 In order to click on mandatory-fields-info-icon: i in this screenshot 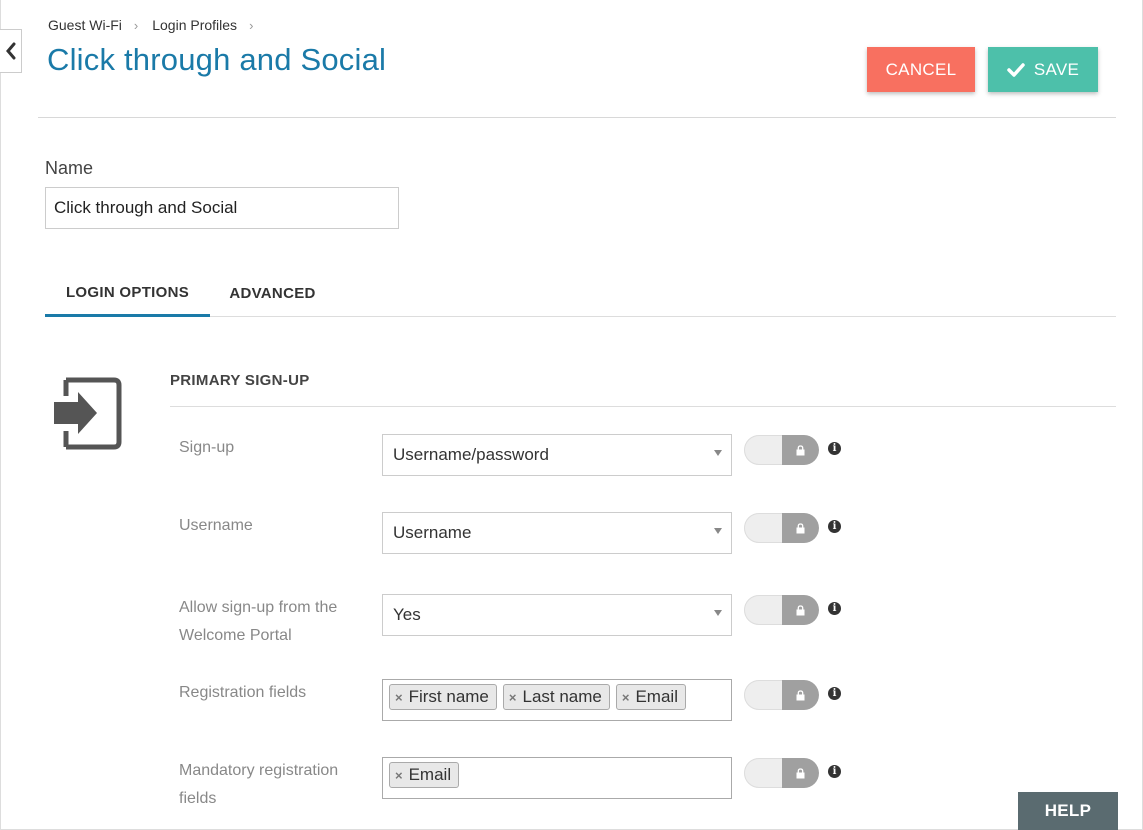, I will do `click(834, 771)`.